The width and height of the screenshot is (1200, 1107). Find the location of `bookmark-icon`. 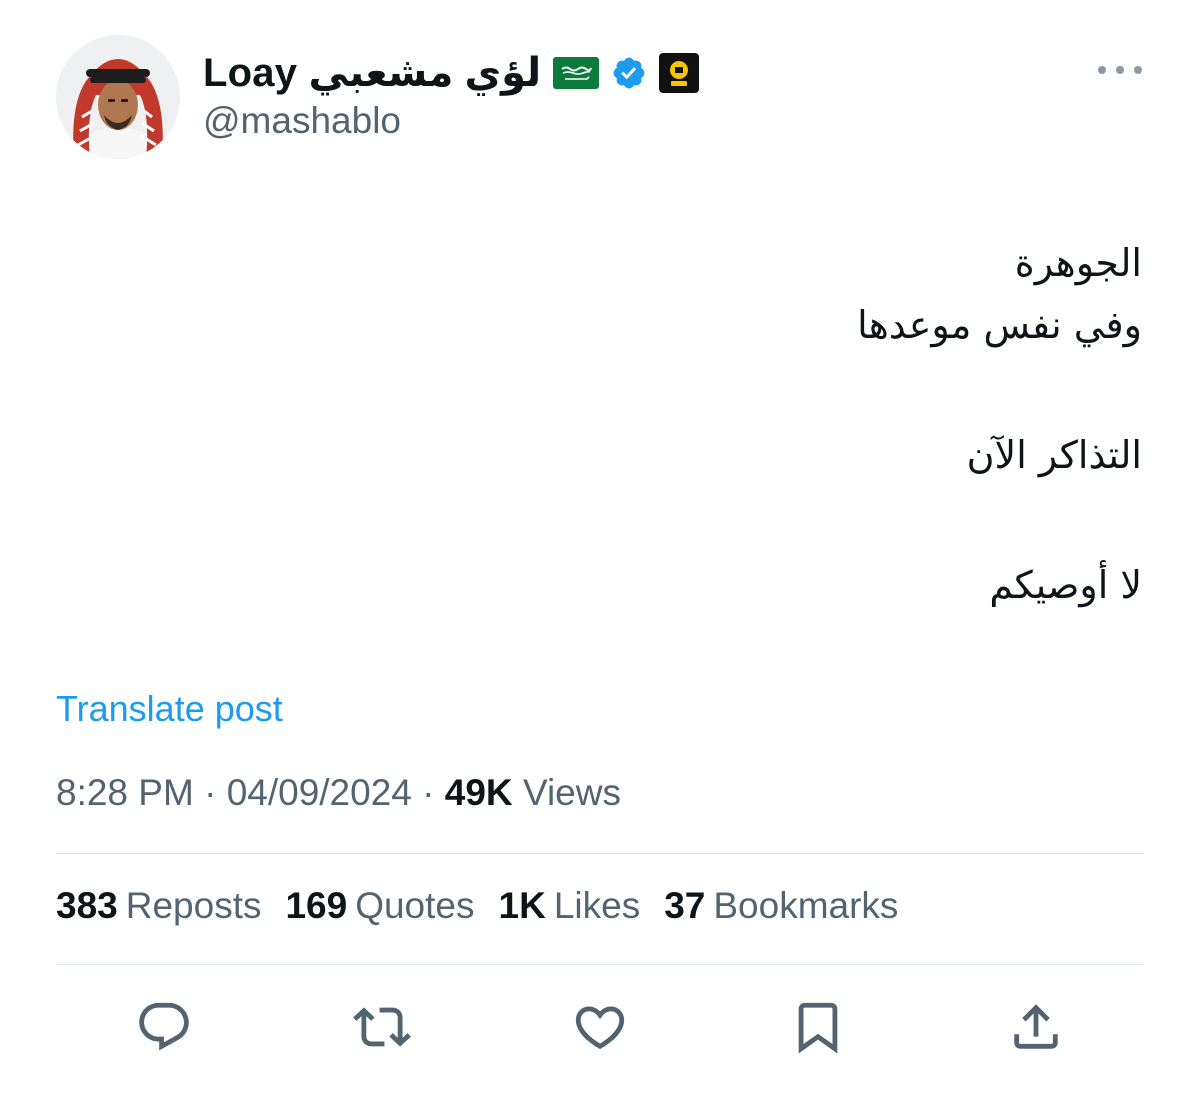

bookmark-icon is located at coordinates (818, 1028).